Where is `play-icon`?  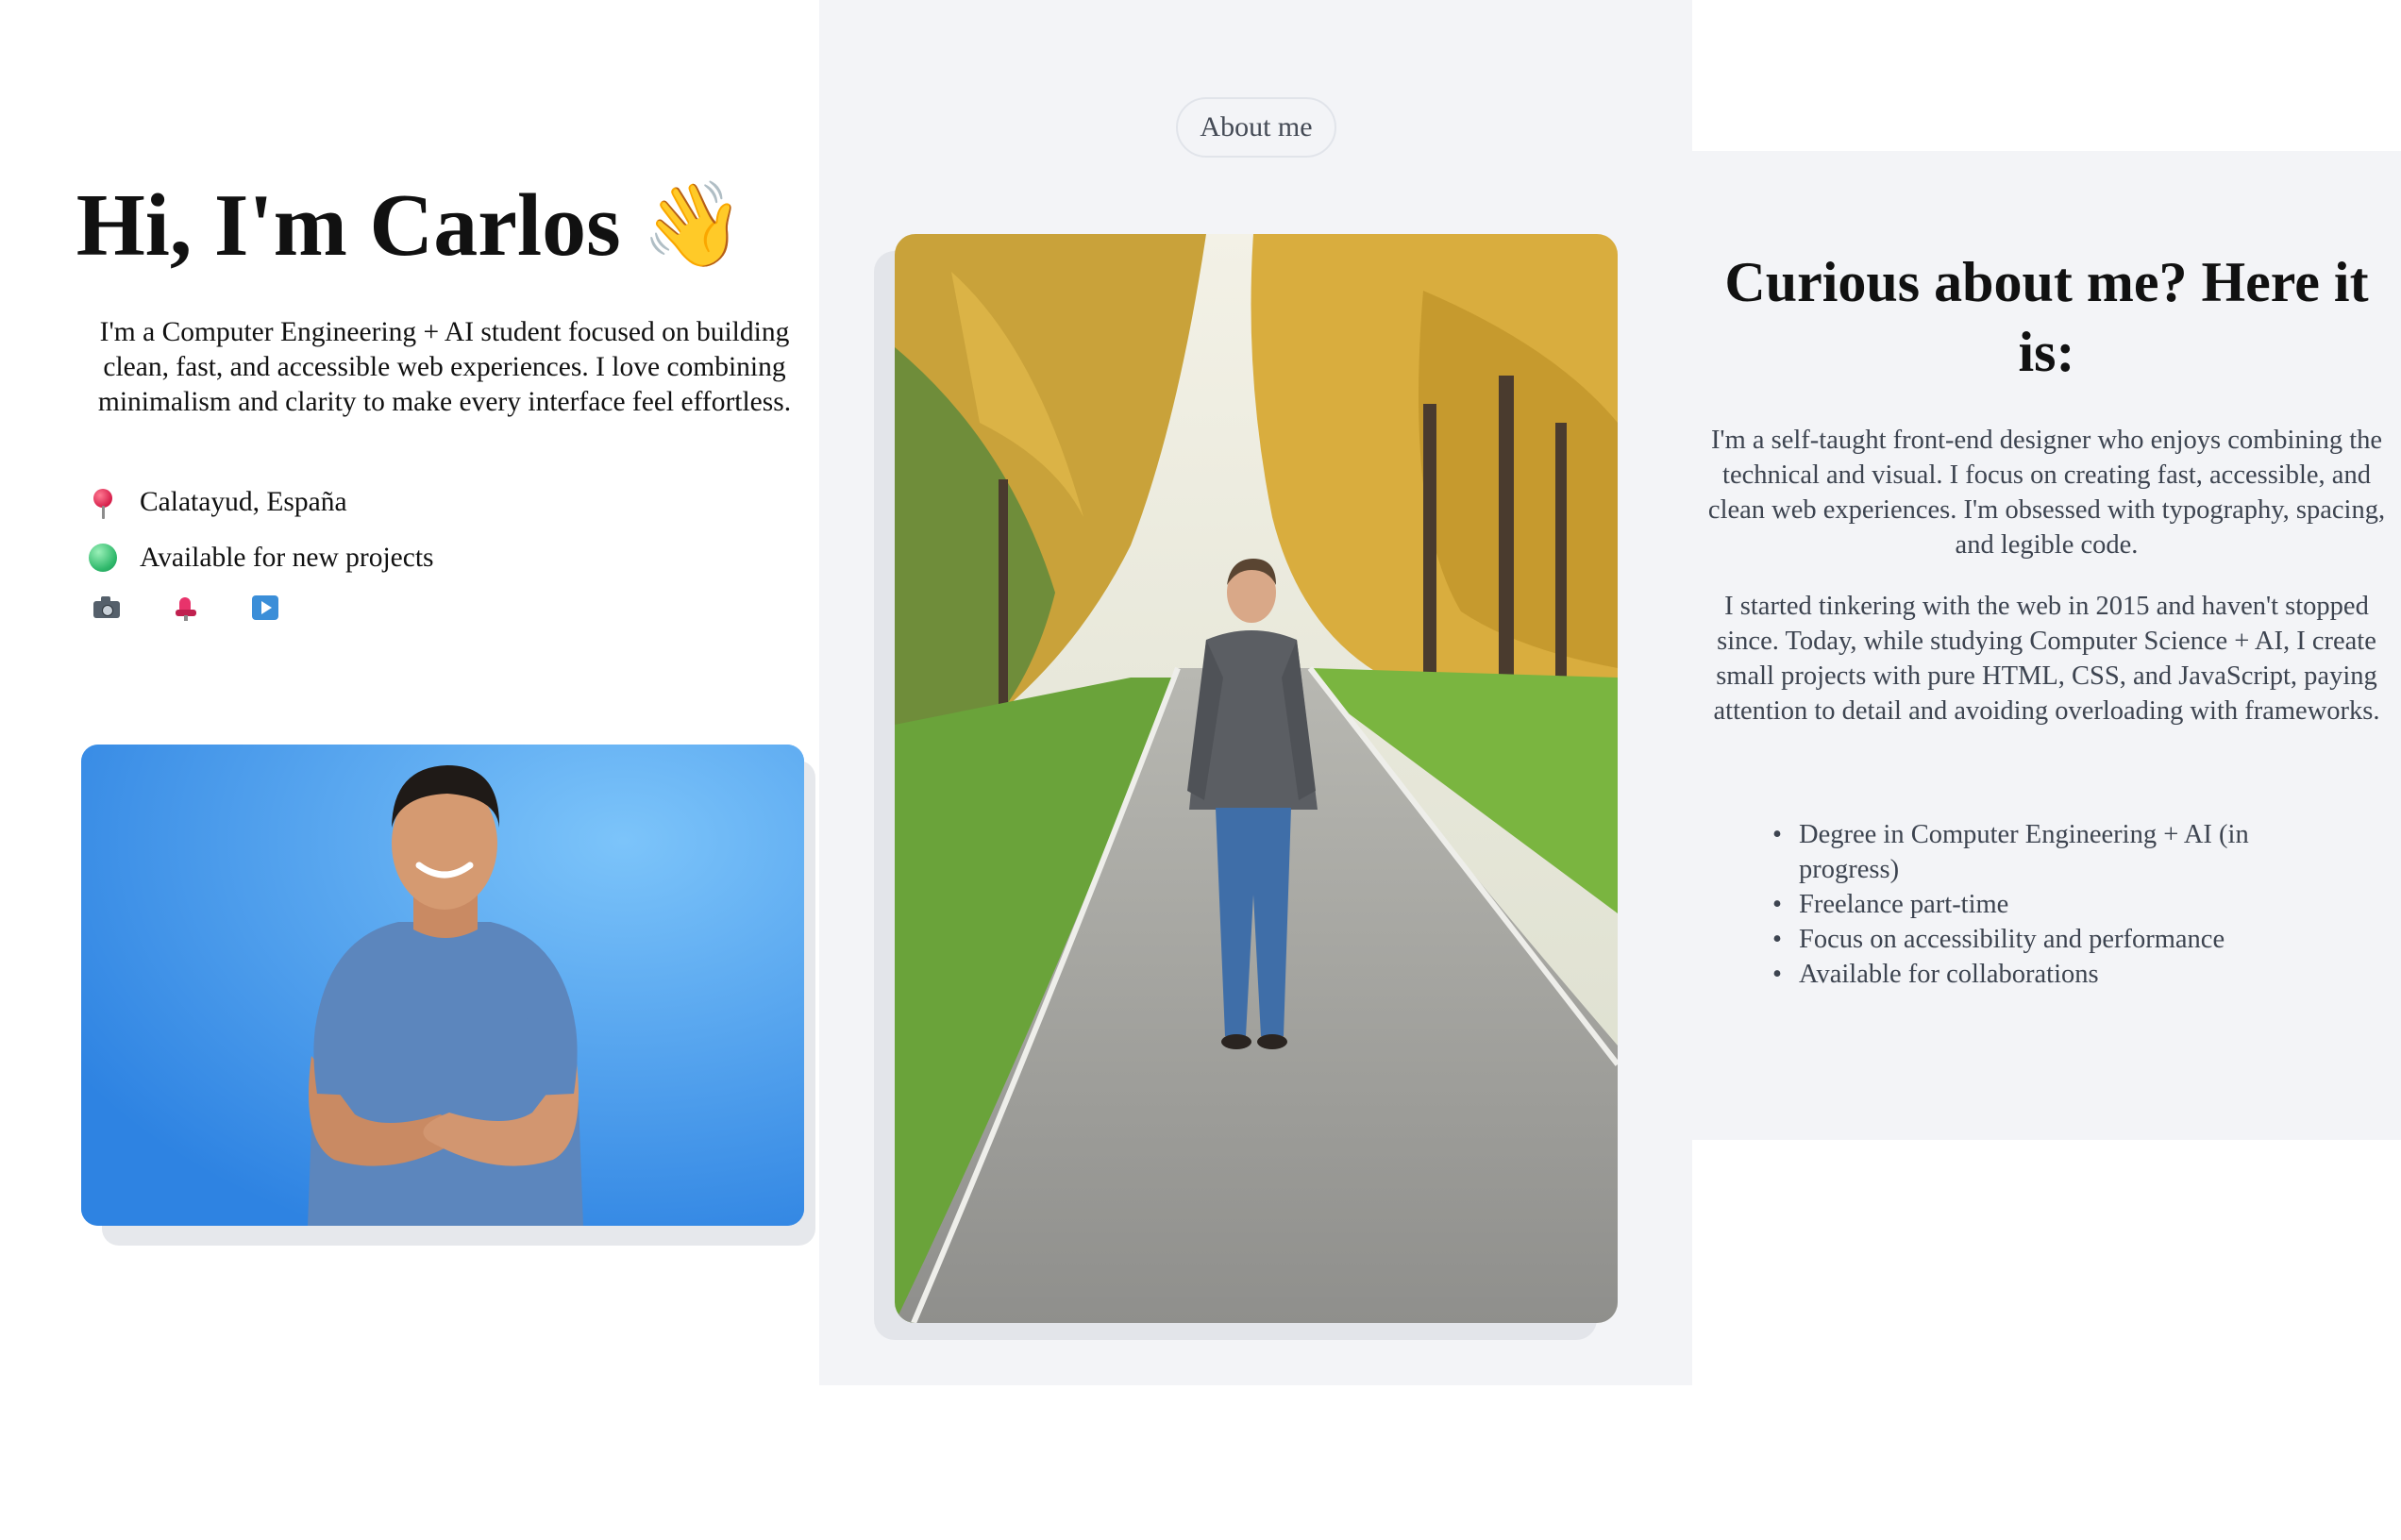
play-icon is located at coordinates (265, 607).